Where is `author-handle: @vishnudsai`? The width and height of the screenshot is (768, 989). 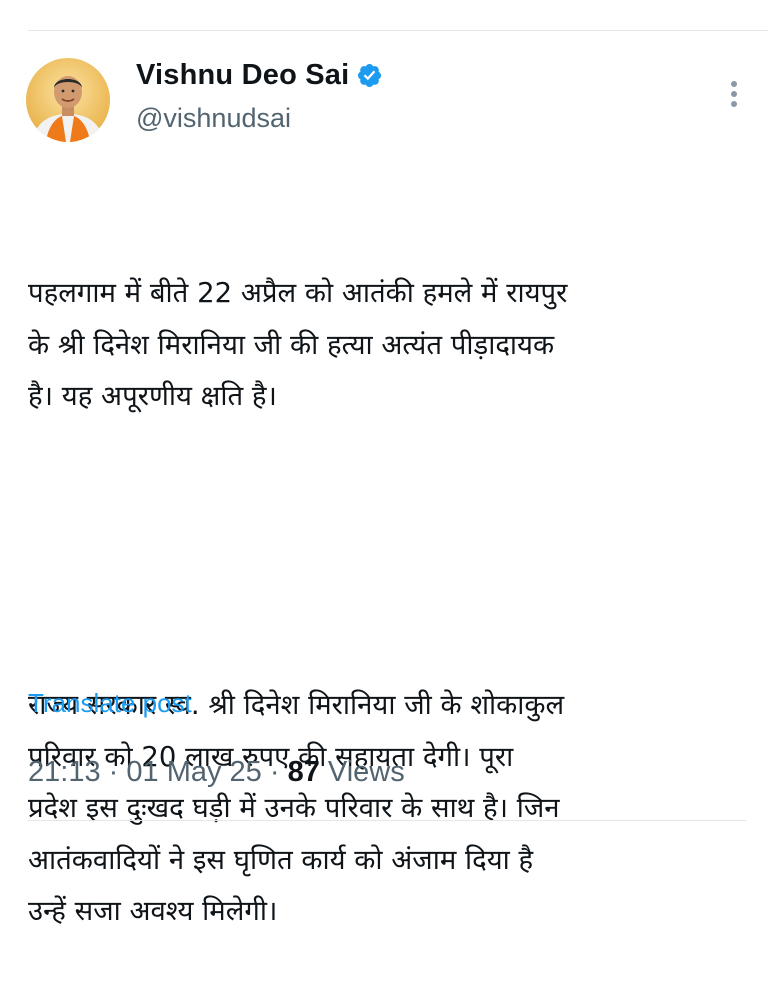 author-handle: @vishnudsai is located at coordinates (213, 118).